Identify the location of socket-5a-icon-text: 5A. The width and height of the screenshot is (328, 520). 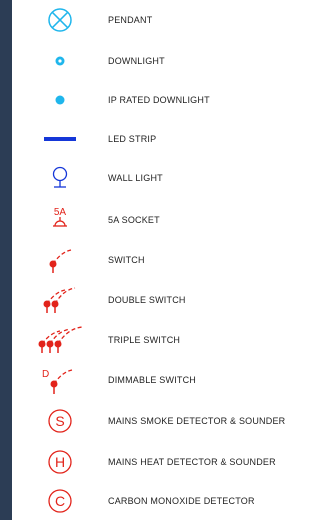
(60, 212).